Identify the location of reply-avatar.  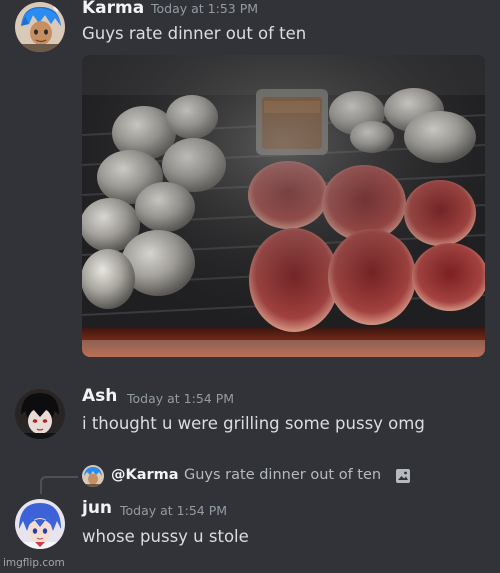
(93, 476).